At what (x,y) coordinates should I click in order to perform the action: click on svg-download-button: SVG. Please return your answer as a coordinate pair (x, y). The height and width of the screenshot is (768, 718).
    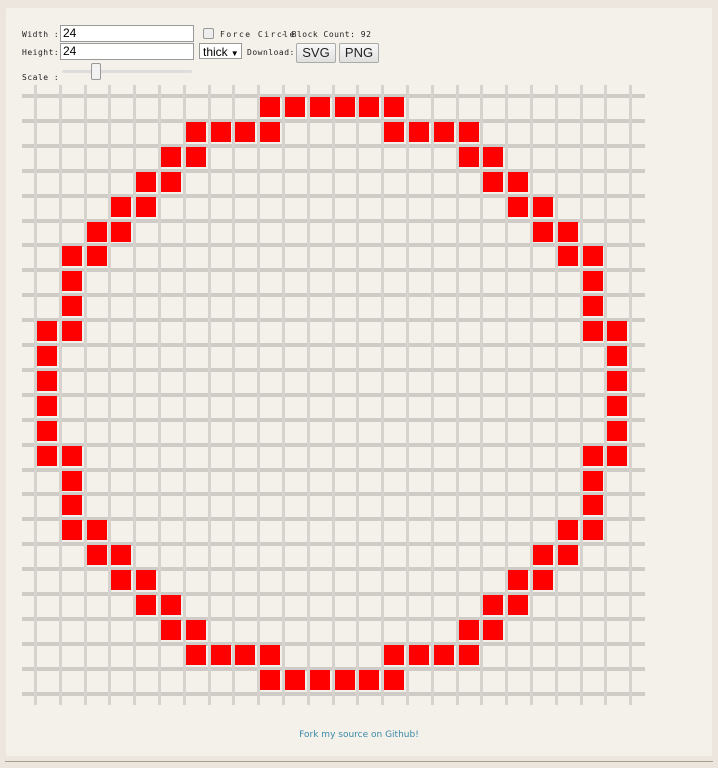
    Looking at the image, I should click on (316, 53).